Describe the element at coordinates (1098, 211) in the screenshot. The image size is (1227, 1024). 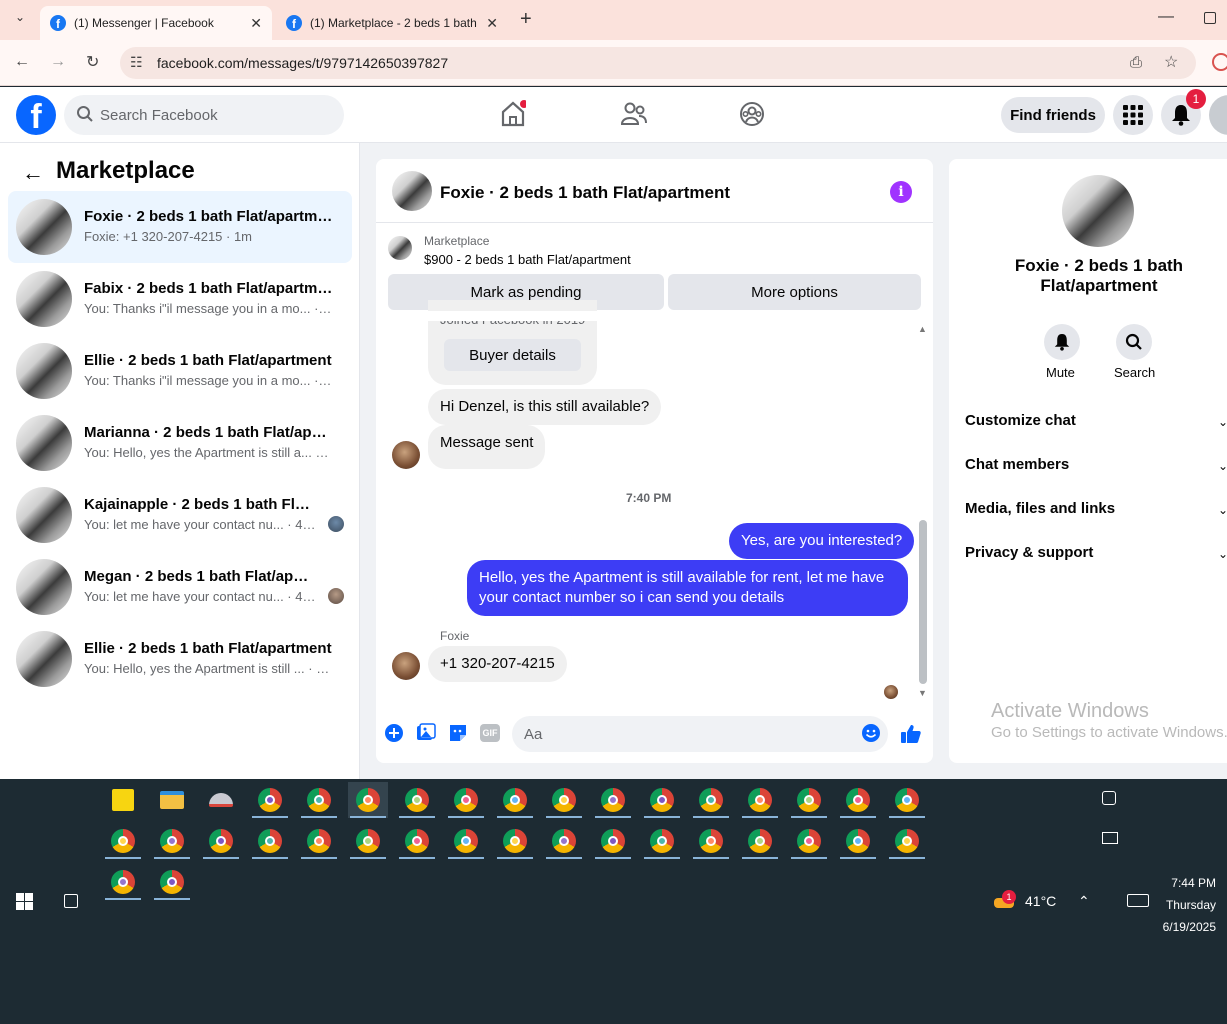
I see `contact-profile-avatar` at that location.